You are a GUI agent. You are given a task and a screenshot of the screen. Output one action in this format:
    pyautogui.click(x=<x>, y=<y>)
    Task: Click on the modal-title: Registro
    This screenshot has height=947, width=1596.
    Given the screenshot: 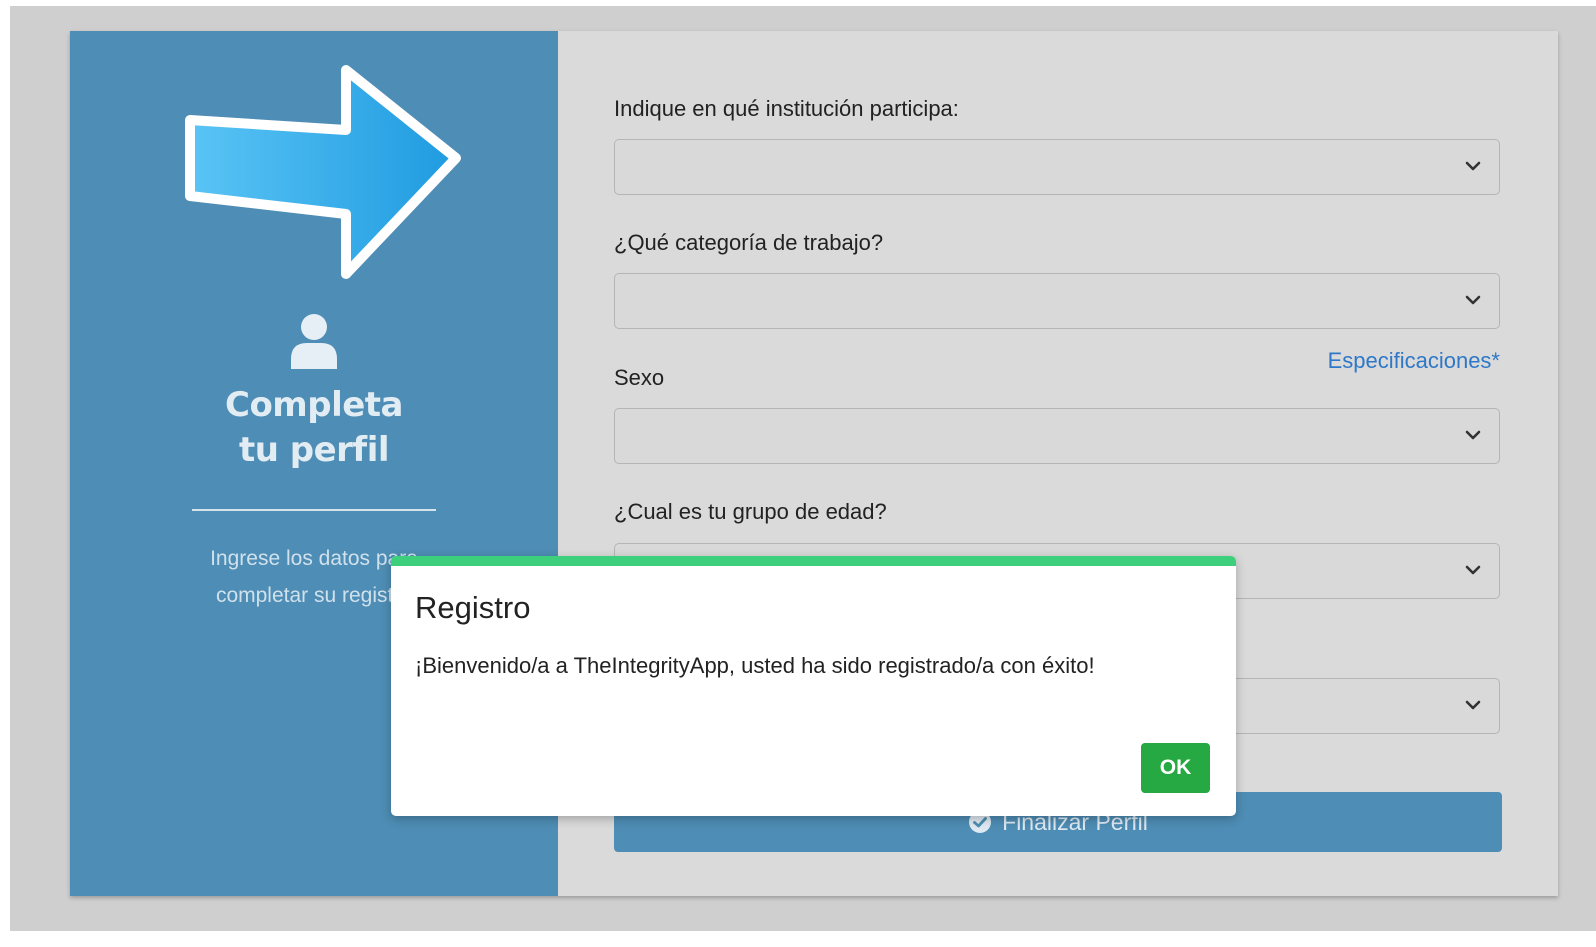 What is the action you would take?
    pyautogui.click(x=473, y=607)
    